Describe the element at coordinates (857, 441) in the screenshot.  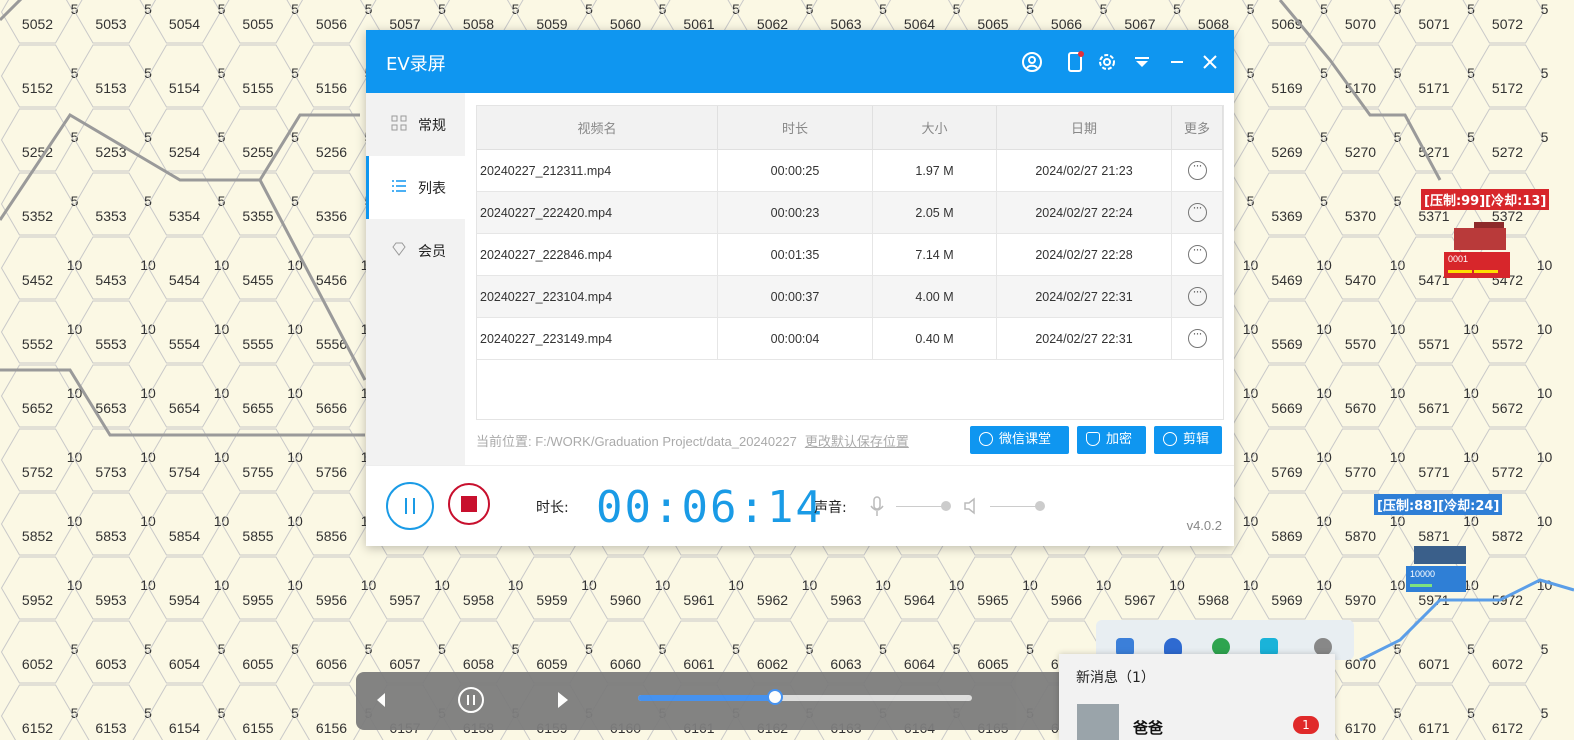
I see `change-location-link: 更改默认保存位置` at that location.